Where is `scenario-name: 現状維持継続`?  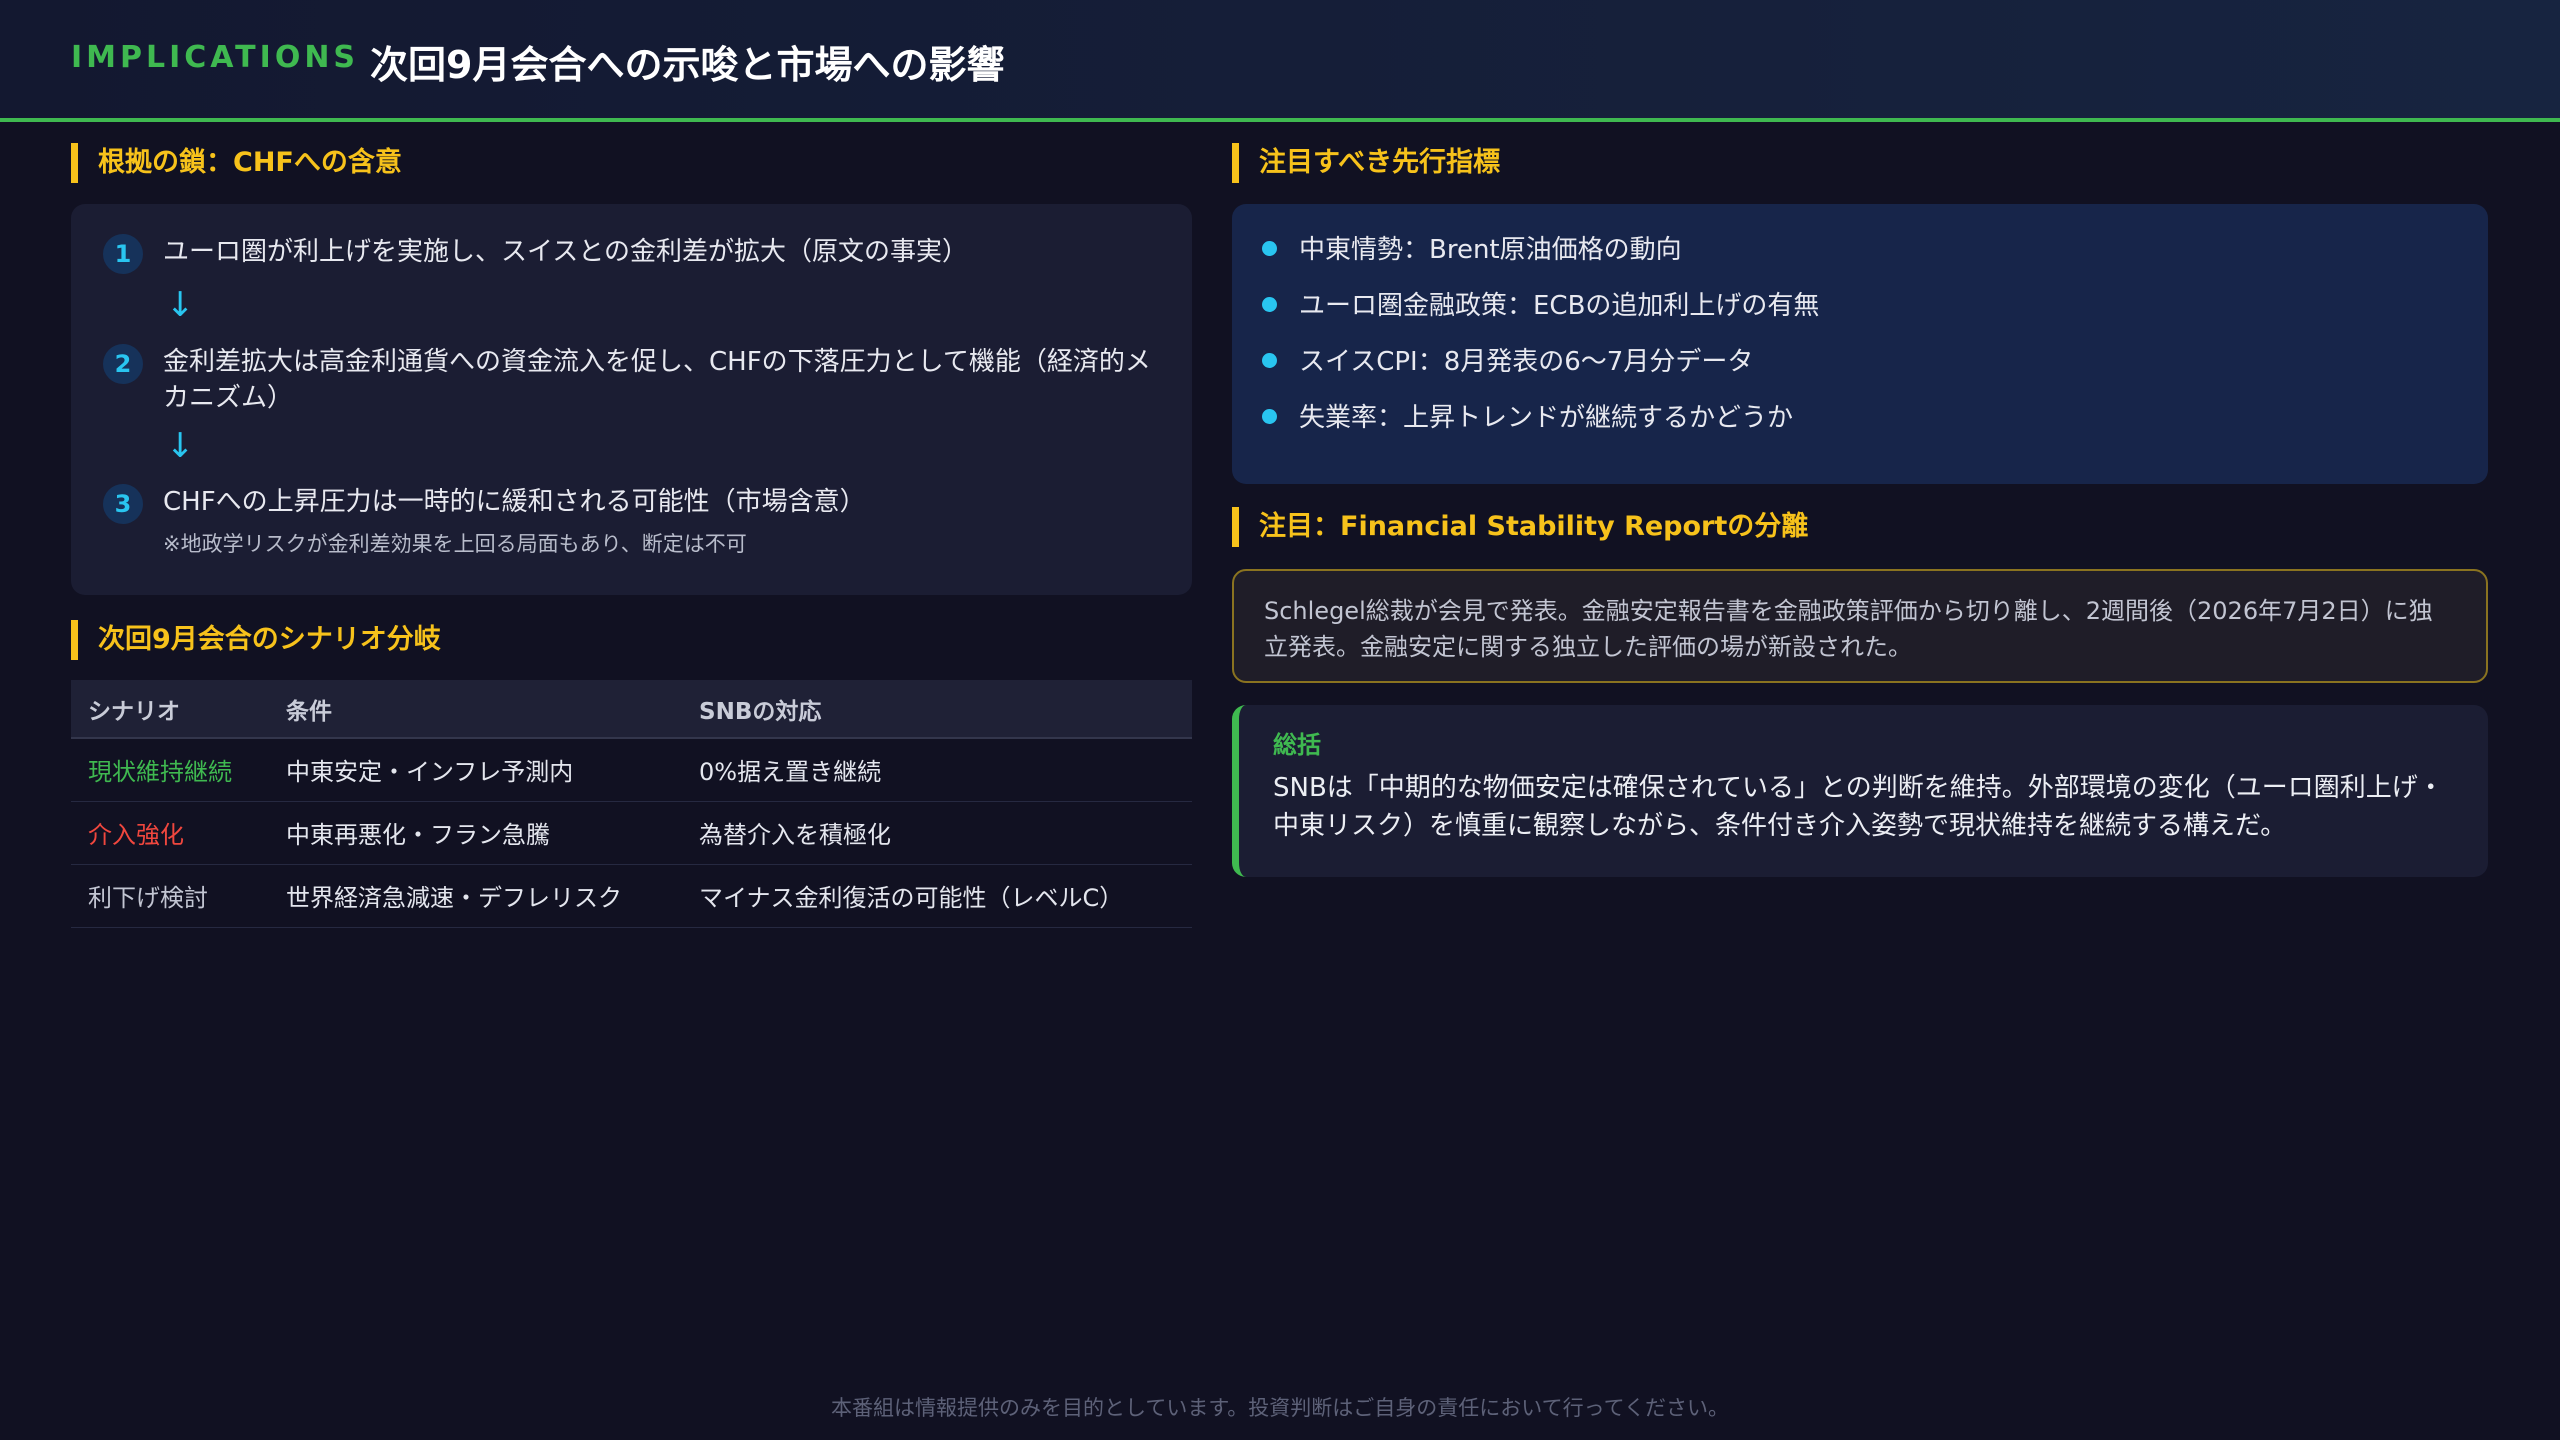 scenario-name: 現状維持継続 is located at coordinates (170, 770).